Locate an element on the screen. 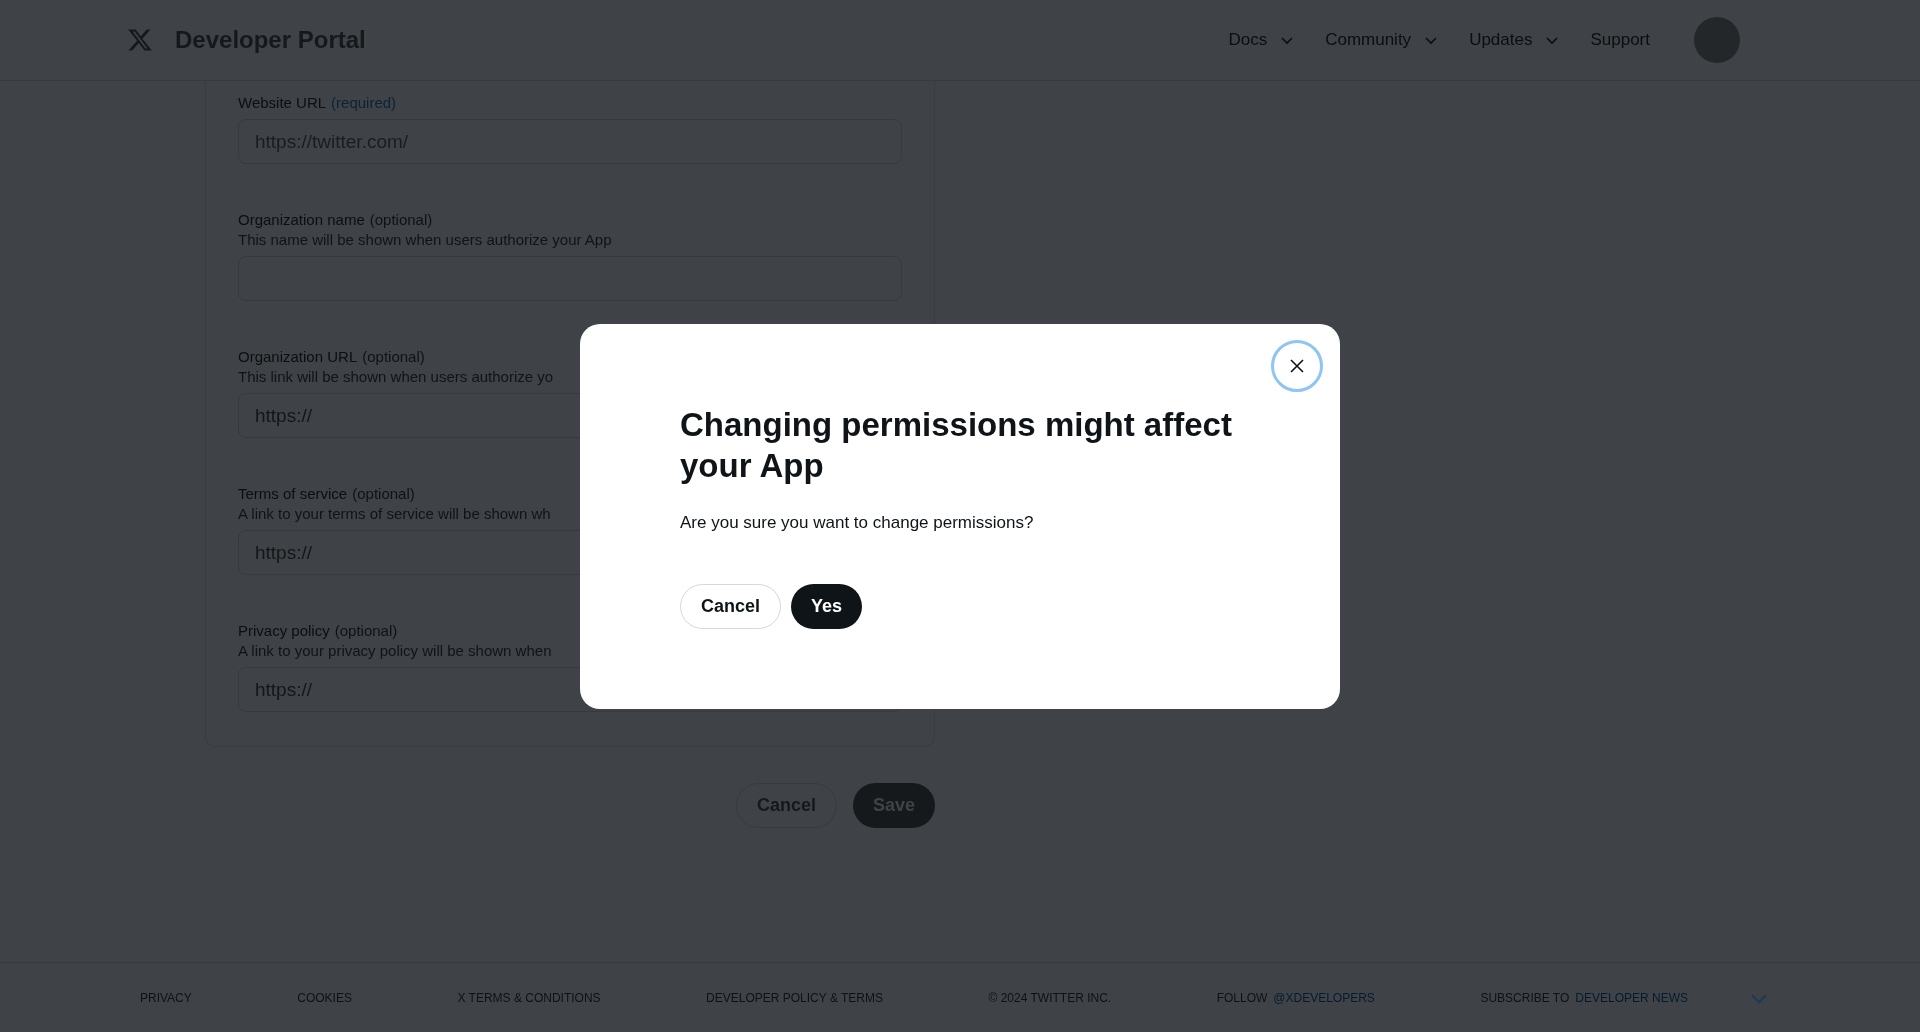 This screenshot has height=1032, width=1920. field-label: Privacy policy is located at coordinates (284, 631).